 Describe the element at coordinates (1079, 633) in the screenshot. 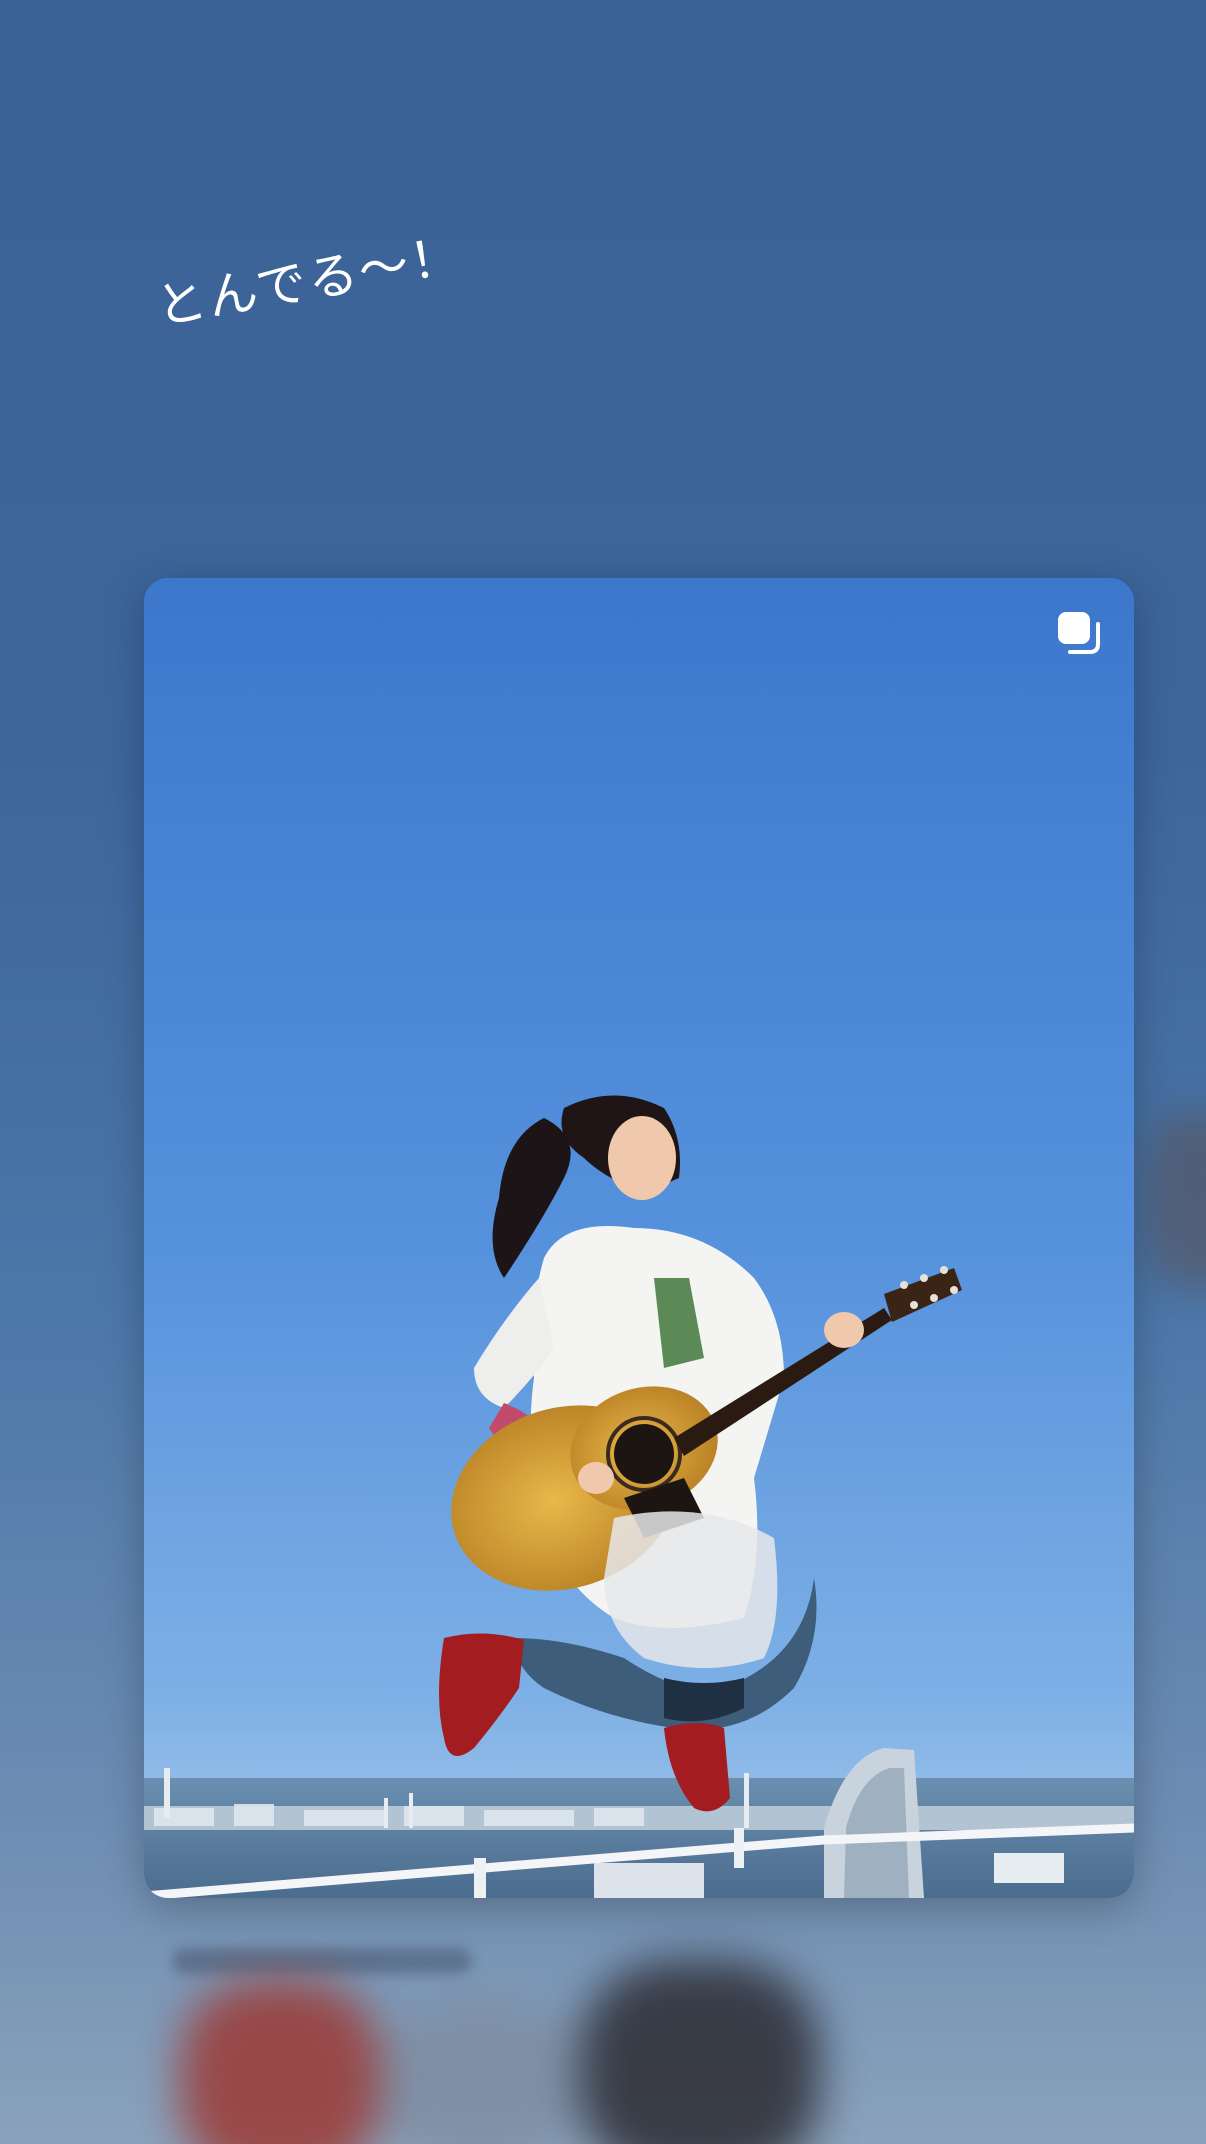

I see `carousel-multiple-icon` at that location.